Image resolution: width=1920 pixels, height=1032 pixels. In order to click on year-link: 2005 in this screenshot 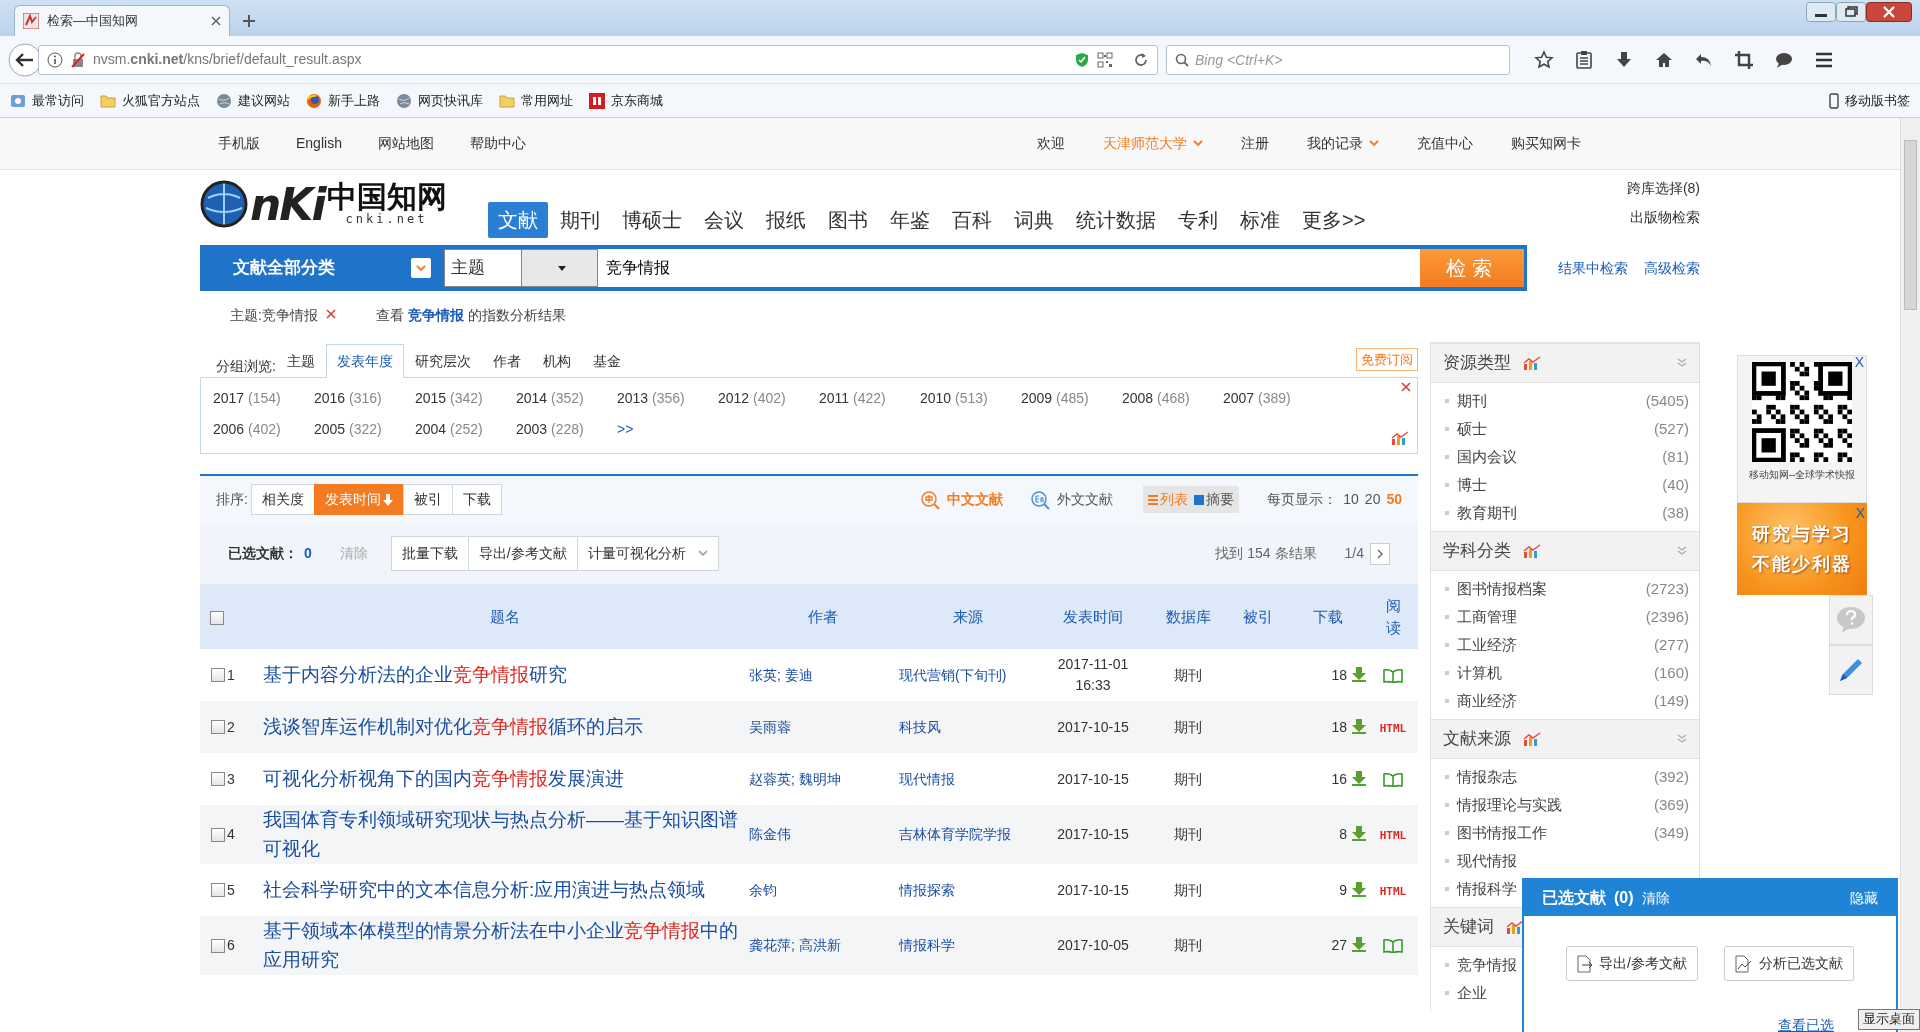, I will do `click(330, 429)`.